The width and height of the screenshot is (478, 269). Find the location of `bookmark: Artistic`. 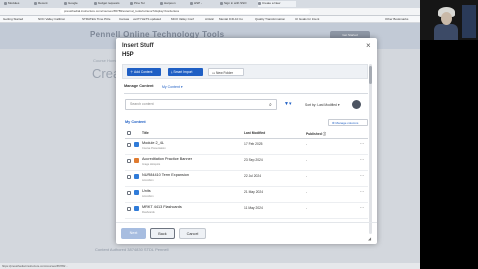

bookmark: Artistic is located at coordinates (209, 19).